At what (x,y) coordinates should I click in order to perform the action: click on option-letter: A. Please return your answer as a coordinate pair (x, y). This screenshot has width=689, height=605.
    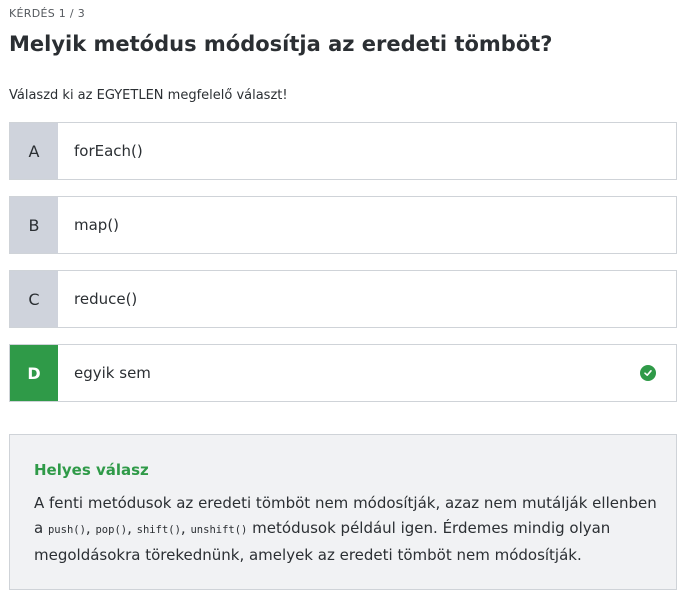
    Looking at the image, I should click on (34, 151).